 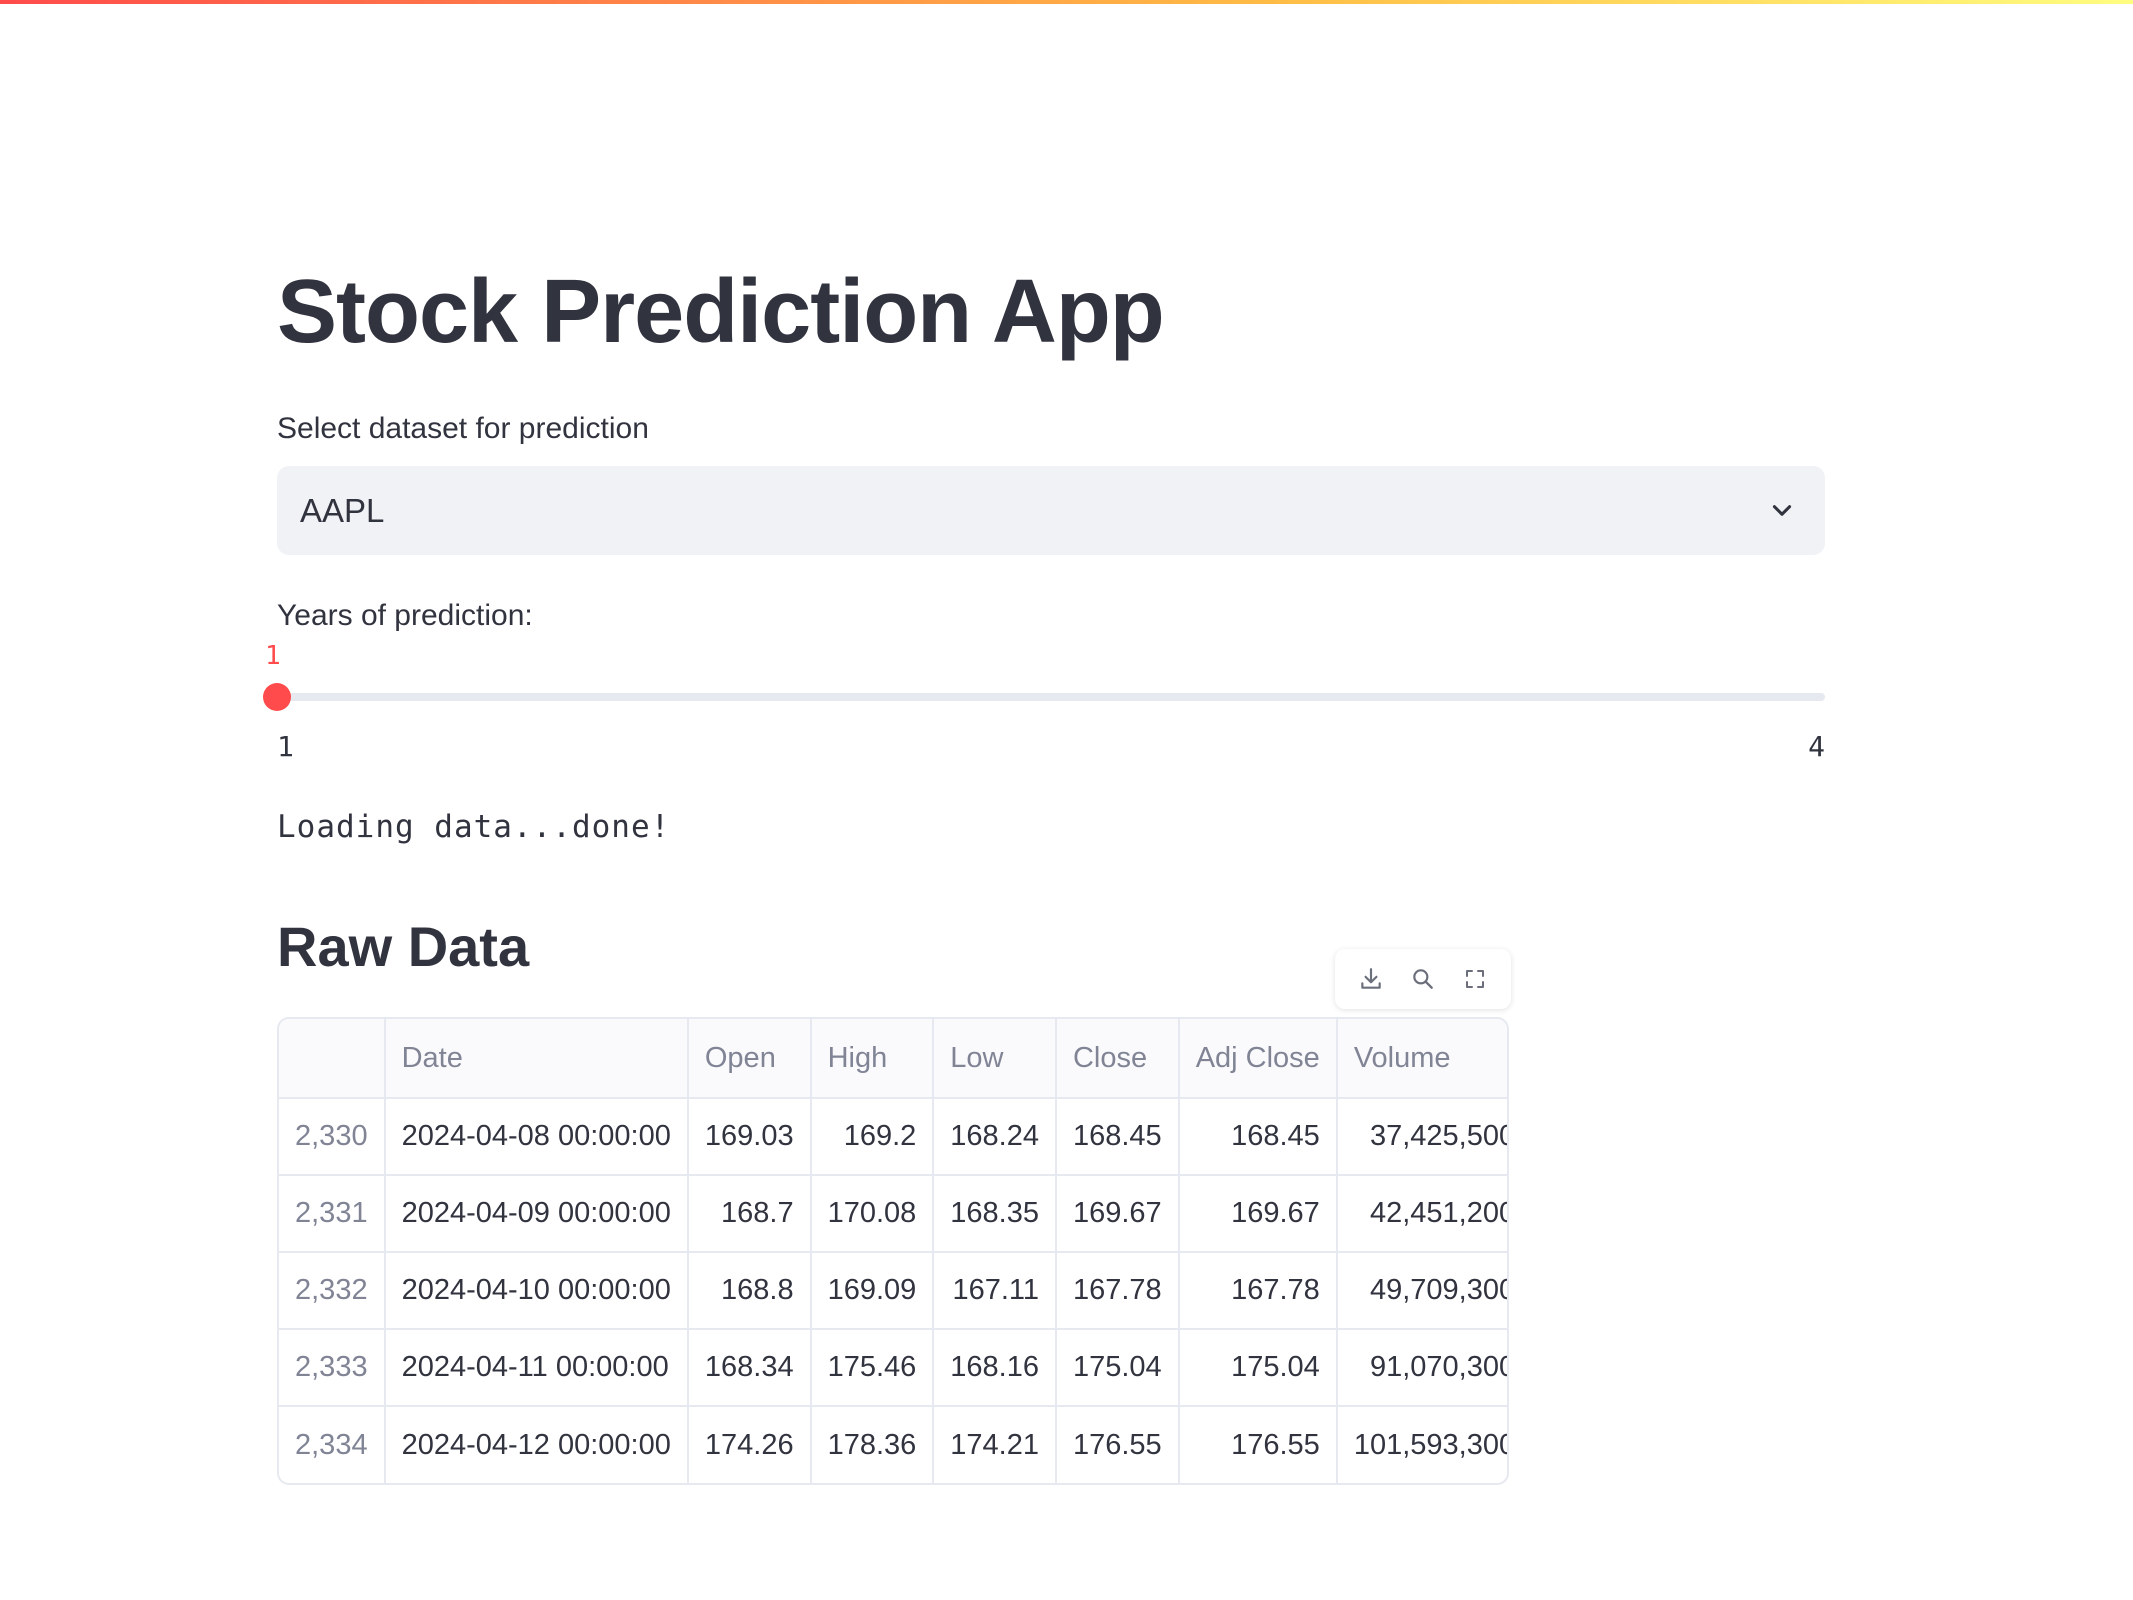 I want to click on column-header-adj-close: Adj Close, so click(x=1258, y=1059).